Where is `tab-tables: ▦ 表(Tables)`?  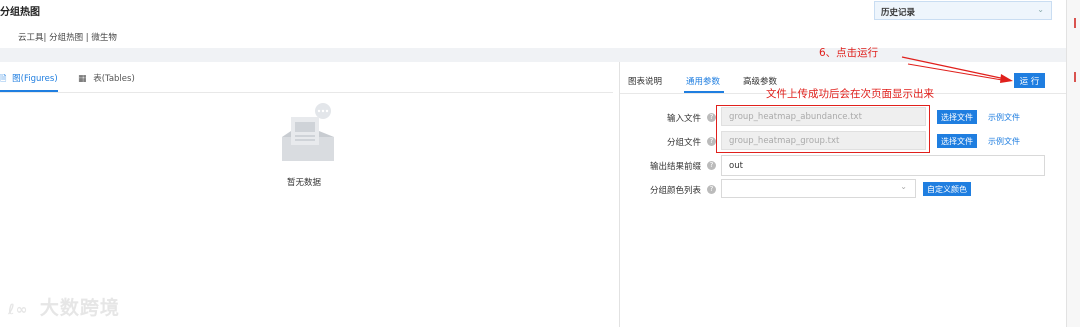
tab-tables: ▦ 表(Tables) is located at coordinates (106, 78).